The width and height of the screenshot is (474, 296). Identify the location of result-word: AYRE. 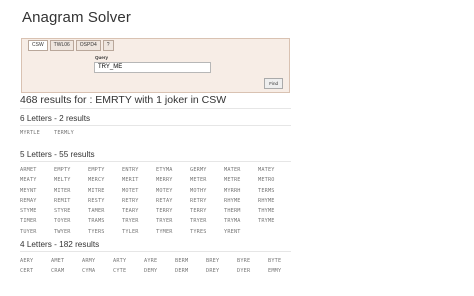
(159, 261).